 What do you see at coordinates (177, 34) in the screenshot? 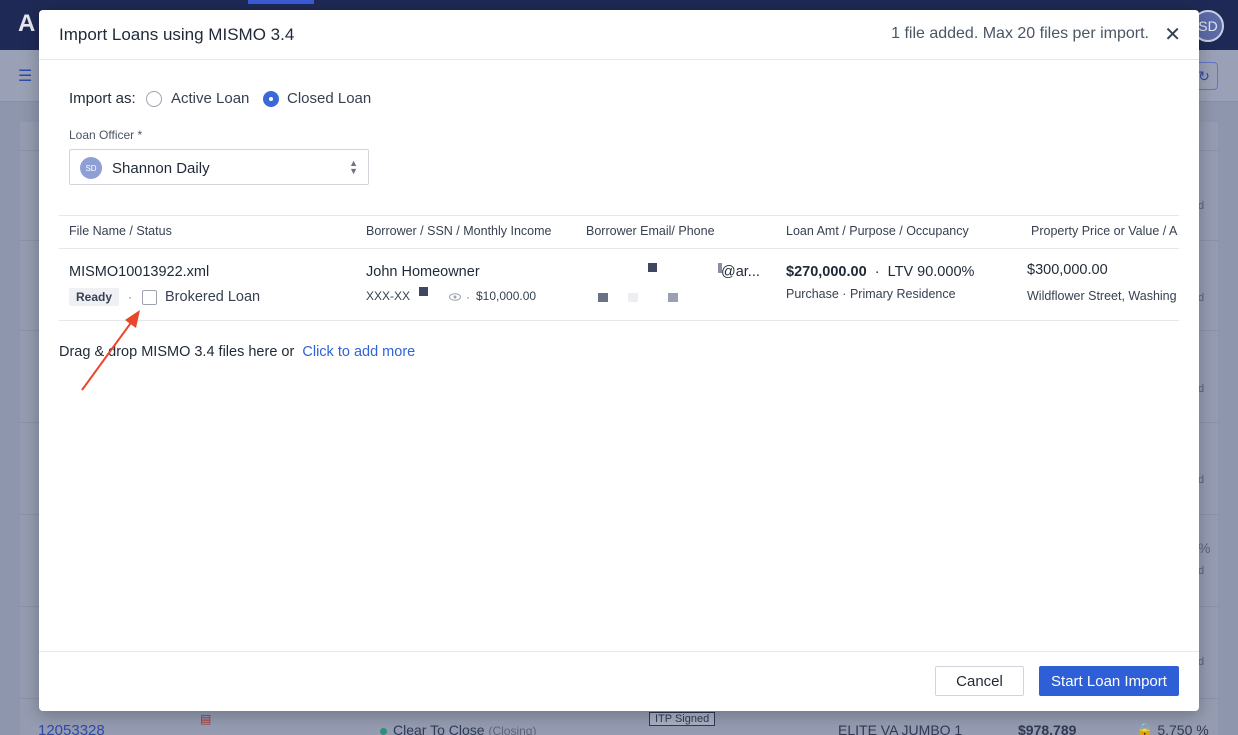
I see `modal-title: Import Loans using MISMO 3.4` at bounding box center [177, 34].